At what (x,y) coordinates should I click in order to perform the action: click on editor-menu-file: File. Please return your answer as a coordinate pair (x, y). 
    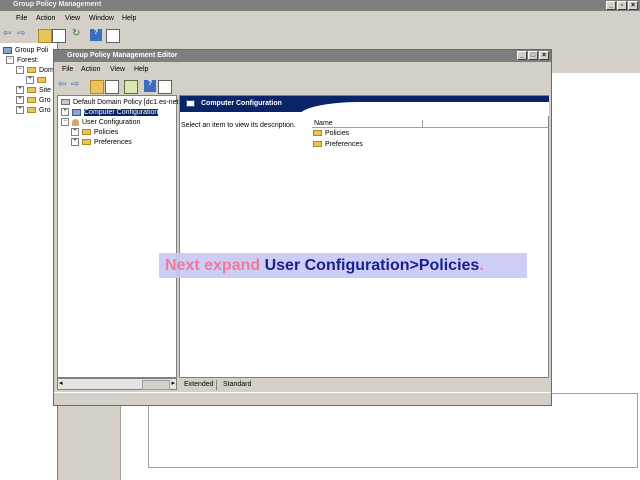
    Looking at the image, I should click on (67, 69).